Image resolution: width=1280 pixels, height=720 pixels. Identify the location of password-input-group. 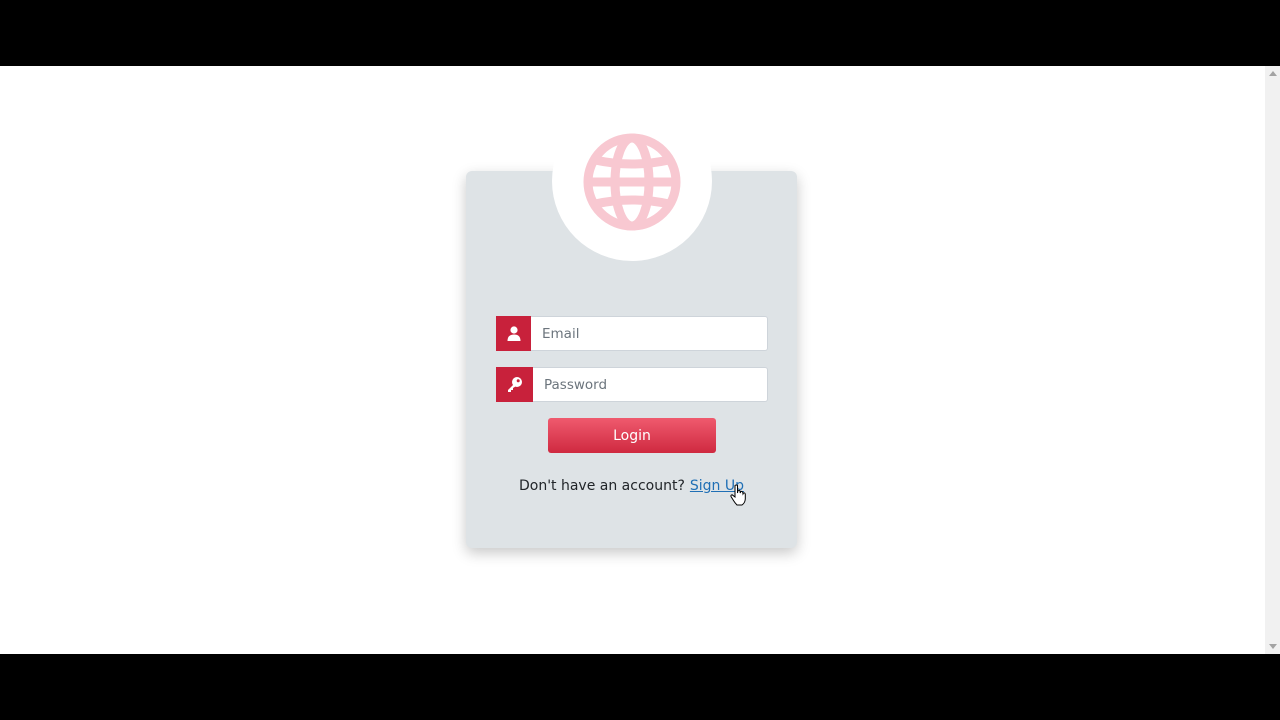
(632, 384).